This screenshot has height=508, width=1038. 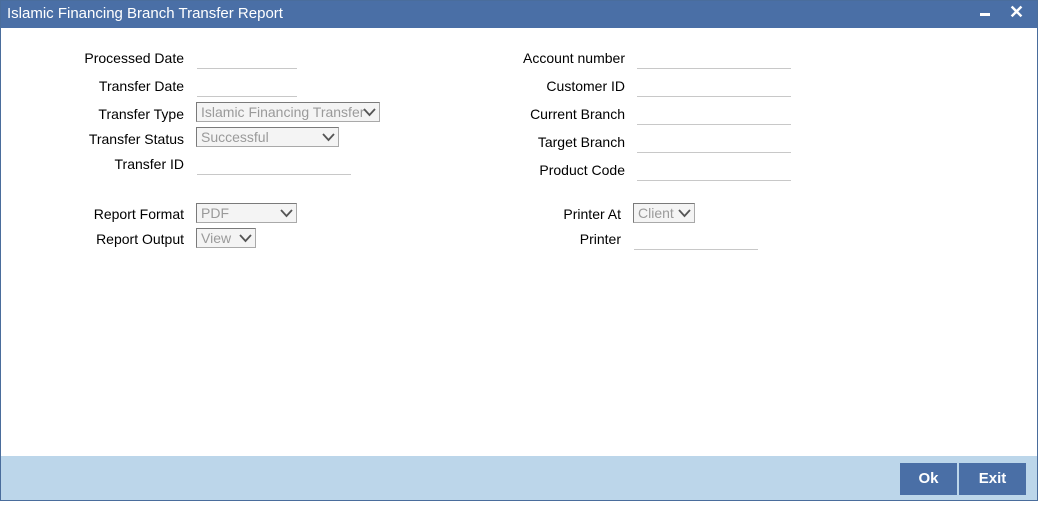 I want to click on transfer-status-label: Transfer Status, so click(x=136, y=139).